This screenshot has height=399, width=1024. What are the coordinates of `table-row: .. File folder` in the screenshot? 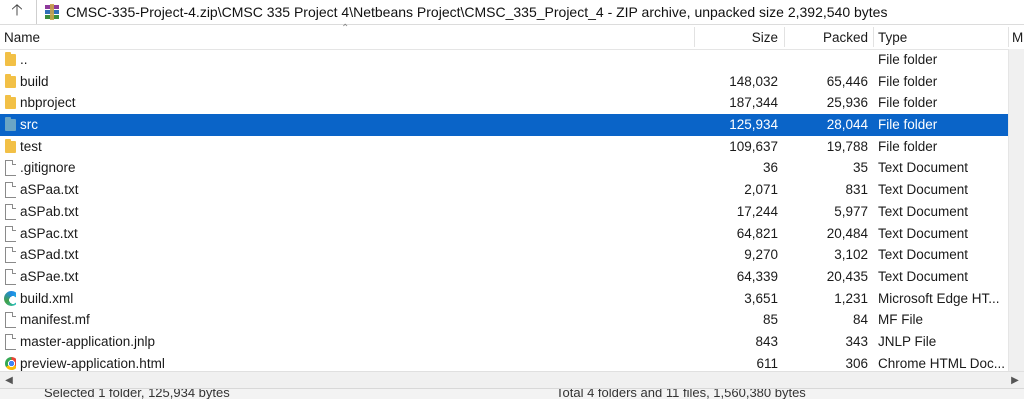 It's located at (504, 60).